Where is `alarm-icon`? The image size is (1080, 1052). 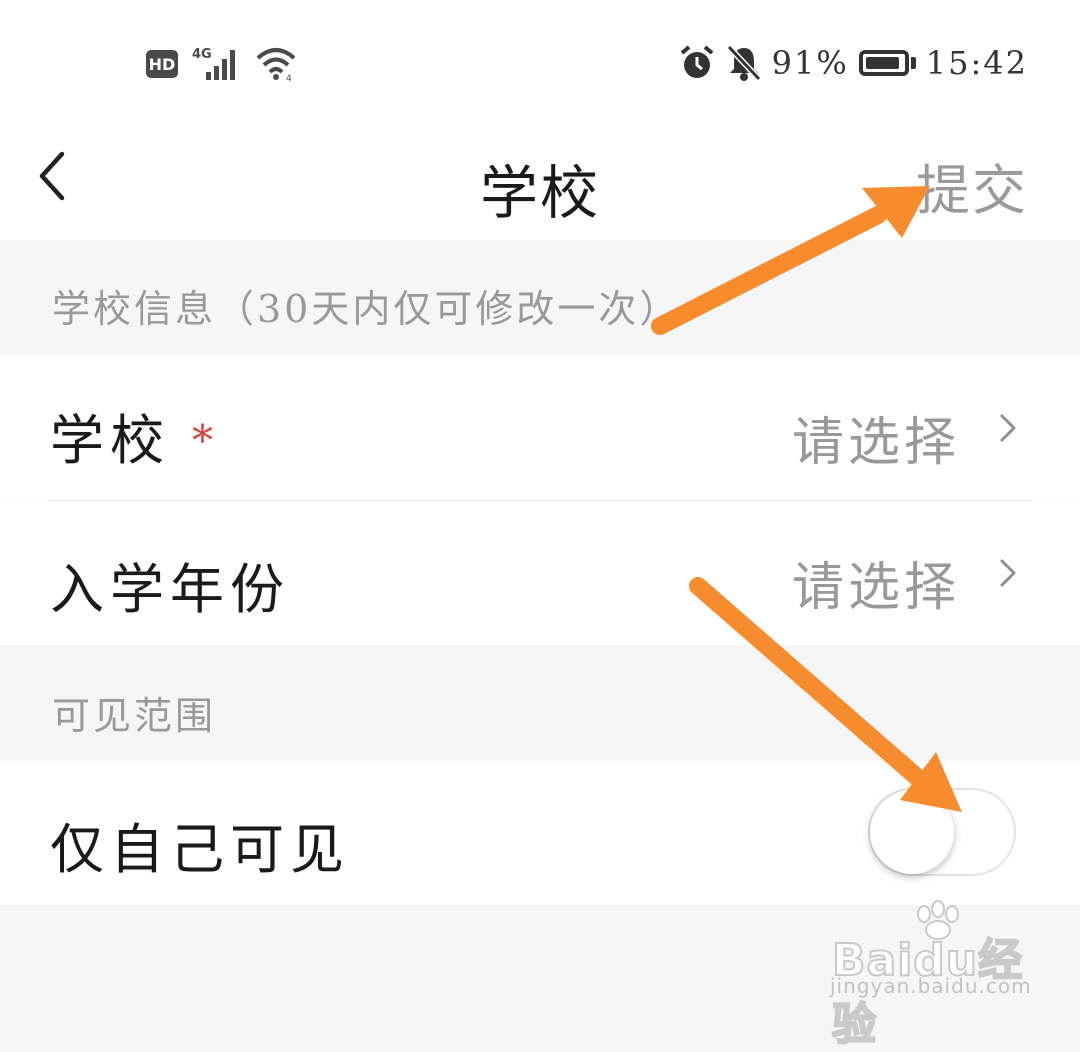
alarm-icon is located at coordinates (696, 61).